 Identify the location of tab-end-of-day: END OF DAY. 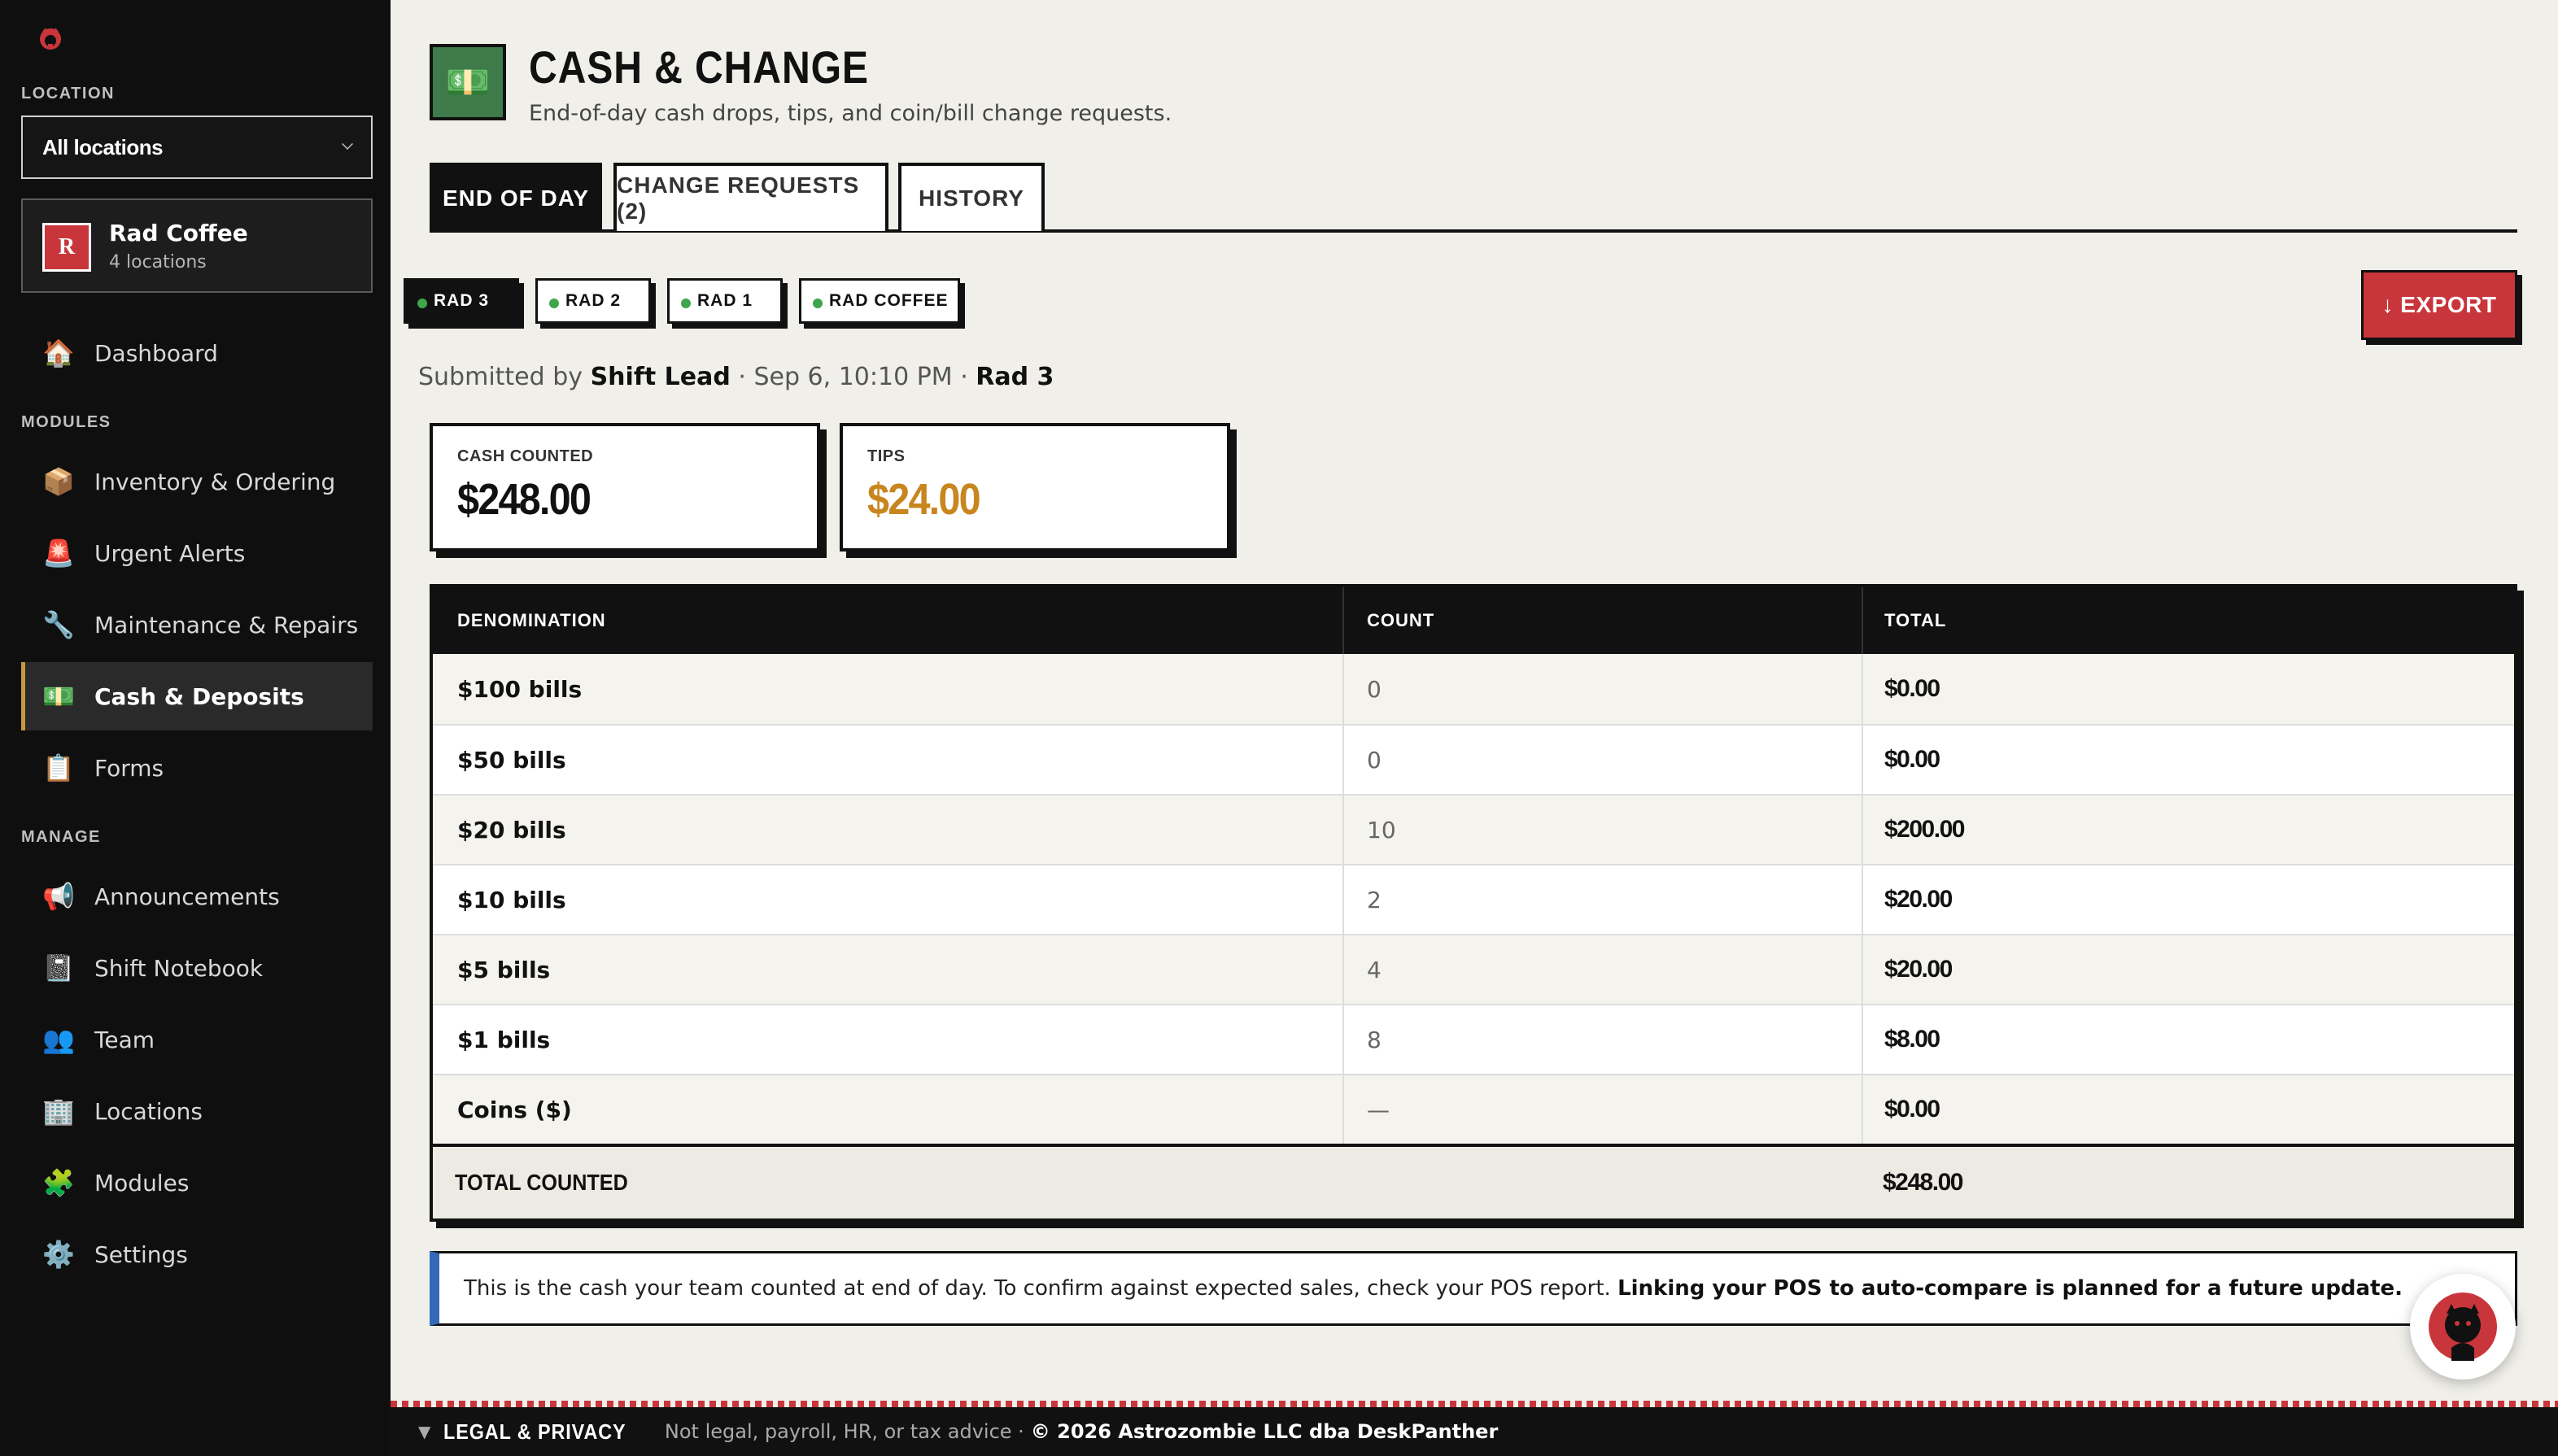
(516, 197).